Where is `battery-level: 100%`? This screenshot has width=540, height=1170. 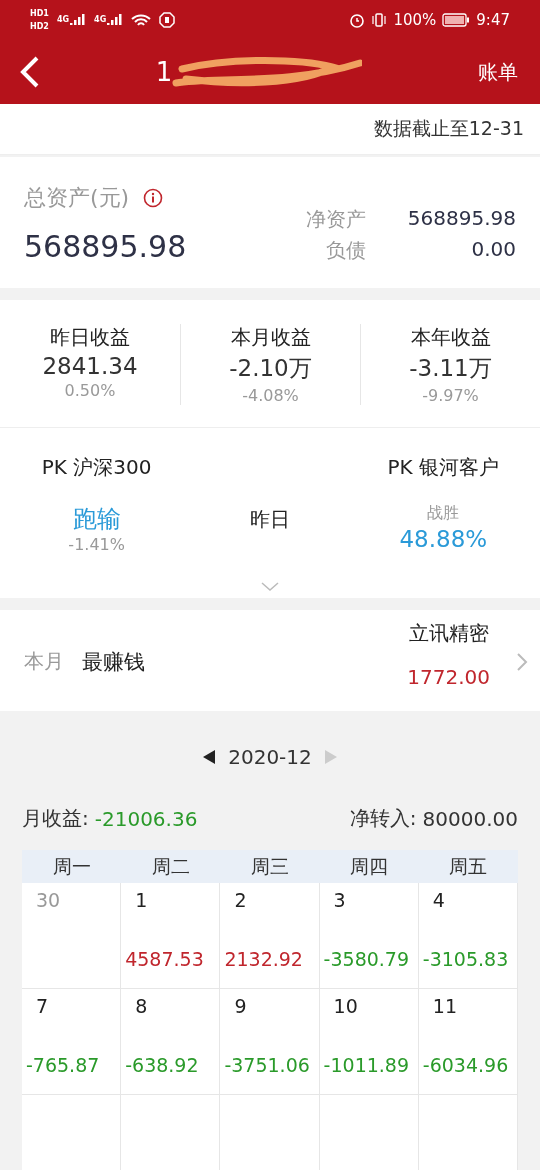
battery-level: 100% is located at coordinates (415, 20).